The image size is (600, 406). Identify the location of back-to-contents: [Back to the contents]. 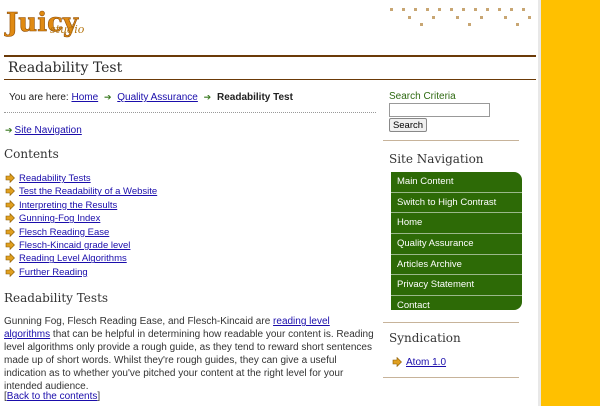
(52, 396).